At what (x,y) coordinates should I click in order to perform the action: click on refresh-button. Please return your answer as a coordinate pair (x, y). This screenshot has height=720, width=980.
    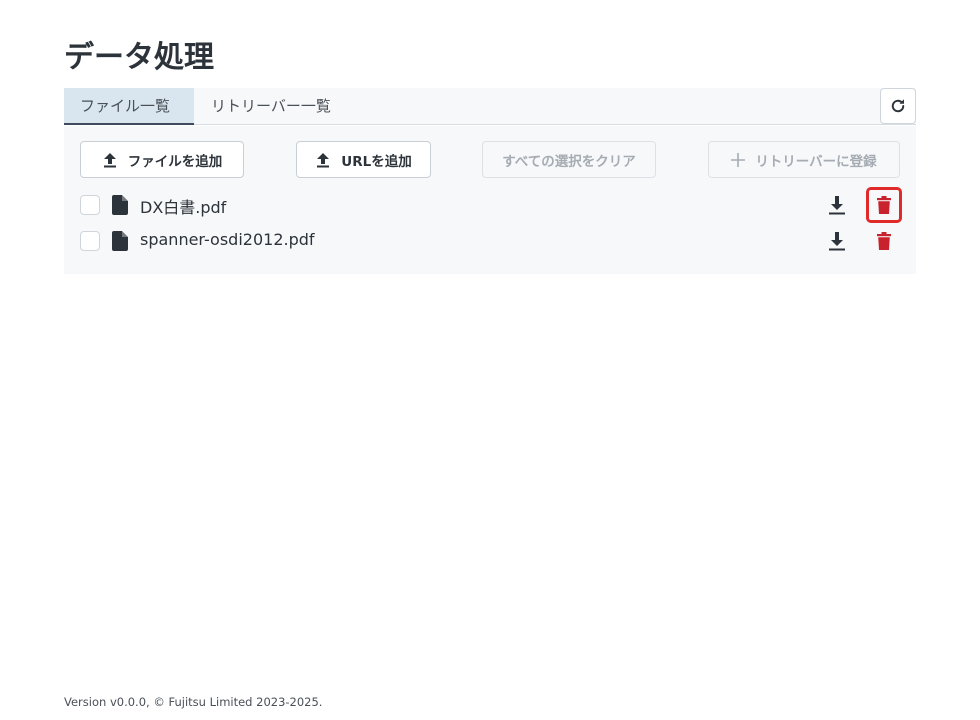
    Looking at the image, I should click on (898, 106).